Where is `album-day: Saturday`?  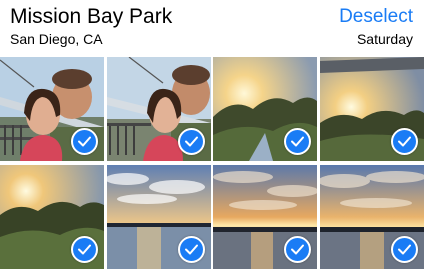
album-day: Saturday is located at coordinates (384, 39).